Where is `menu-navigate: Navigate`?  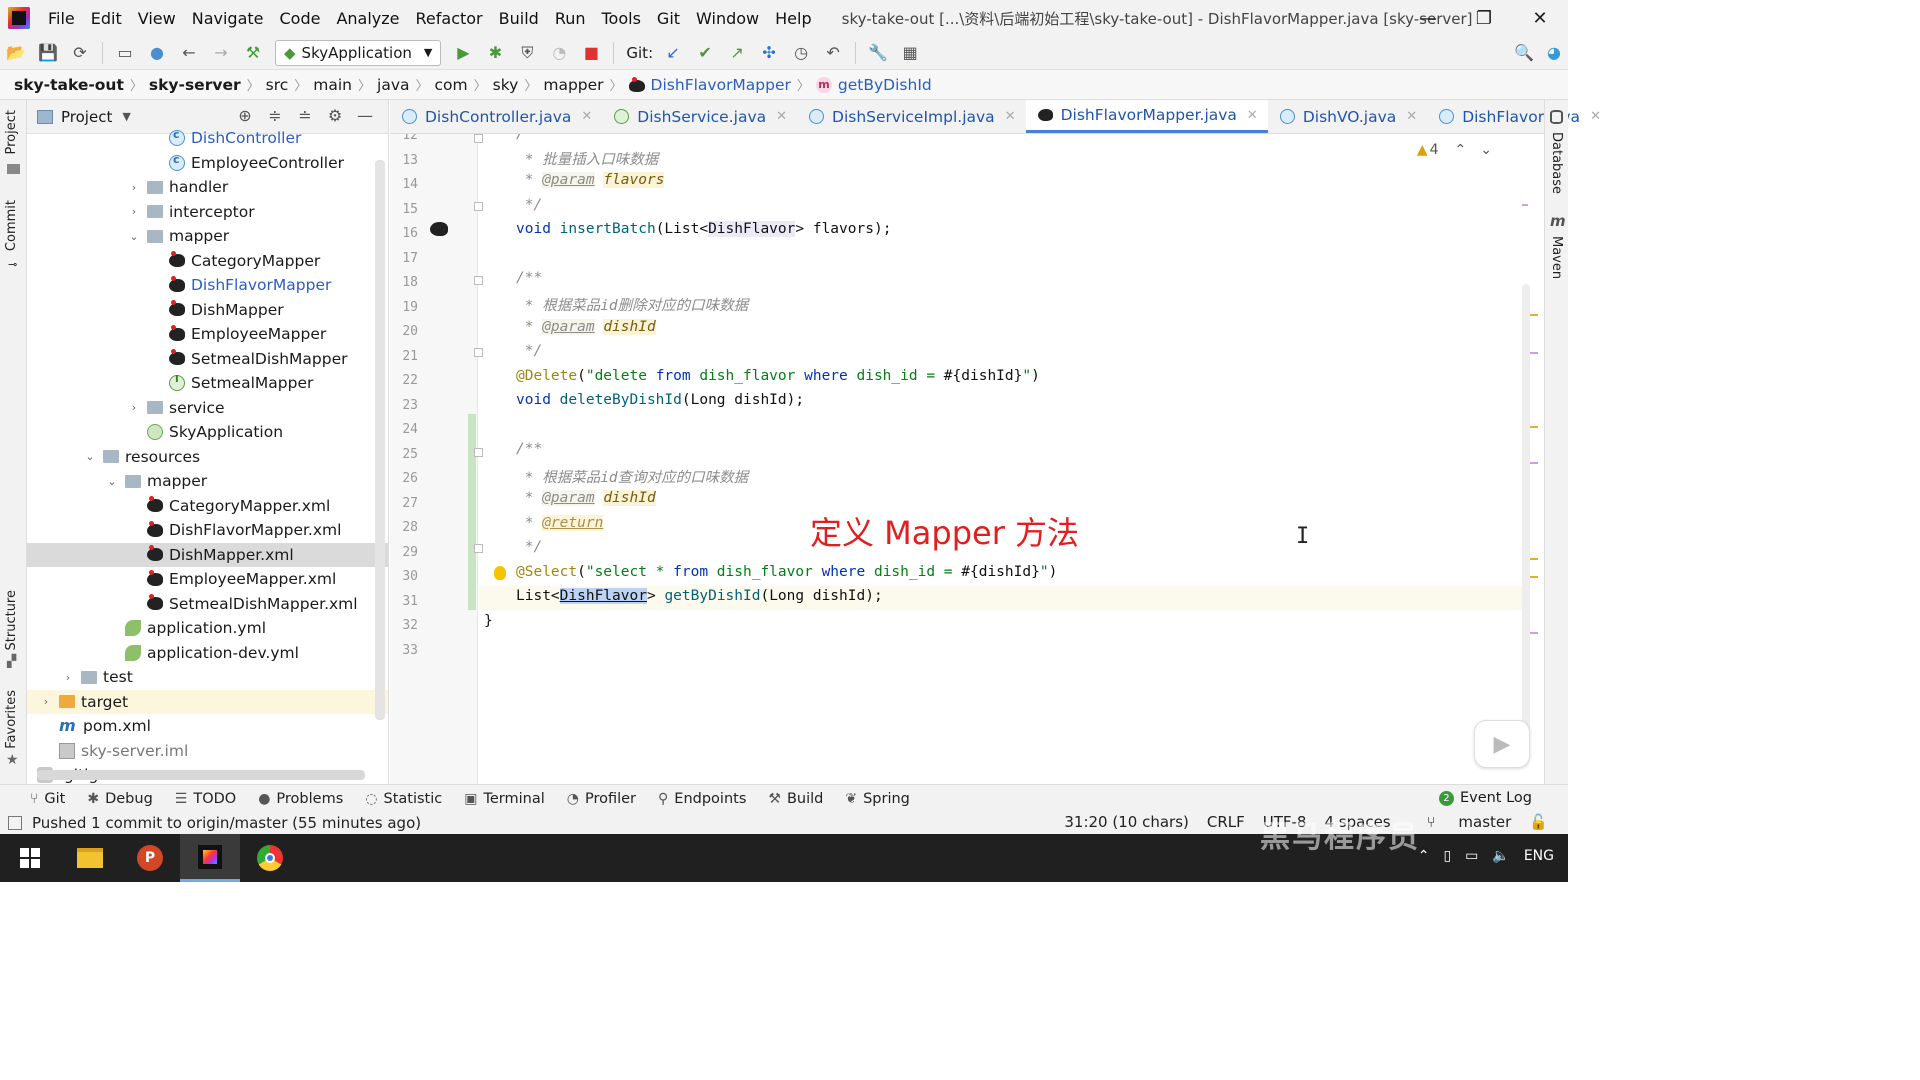
menu-navigate: Navigate is located at coordinates (228, 18).